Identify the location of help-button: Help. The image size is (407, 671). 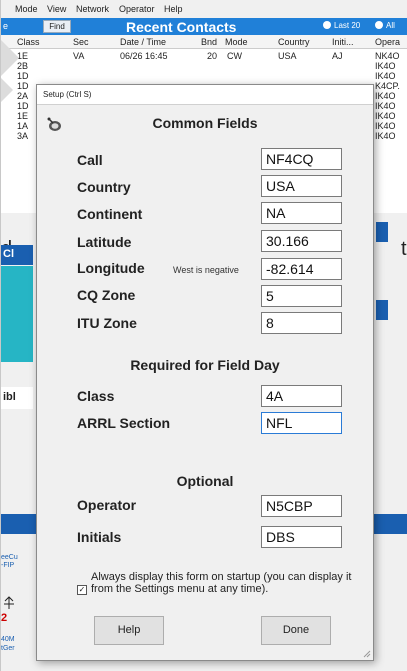
(129, 630).